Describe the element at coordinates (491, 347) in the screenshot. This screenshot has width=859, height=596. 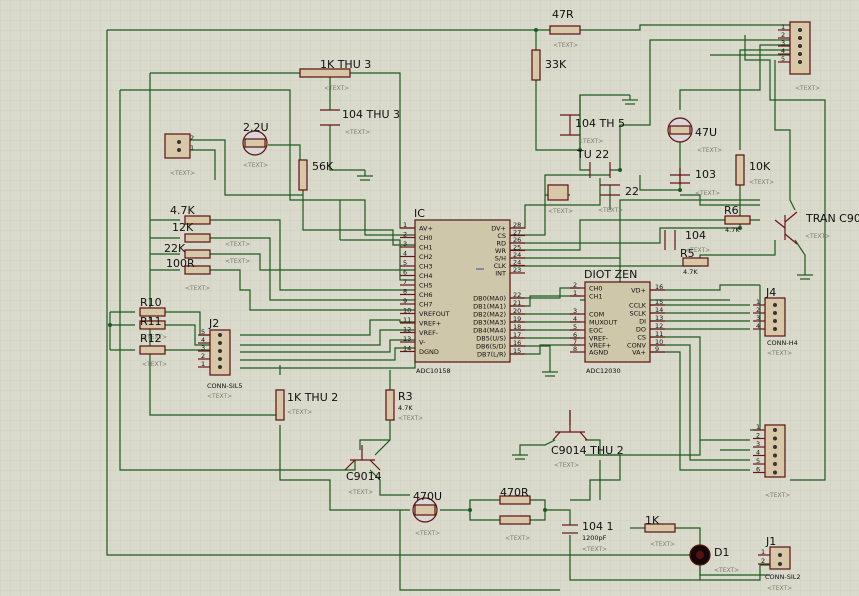
I see `ic1-pin-name: DB6(S/D)` at that location.